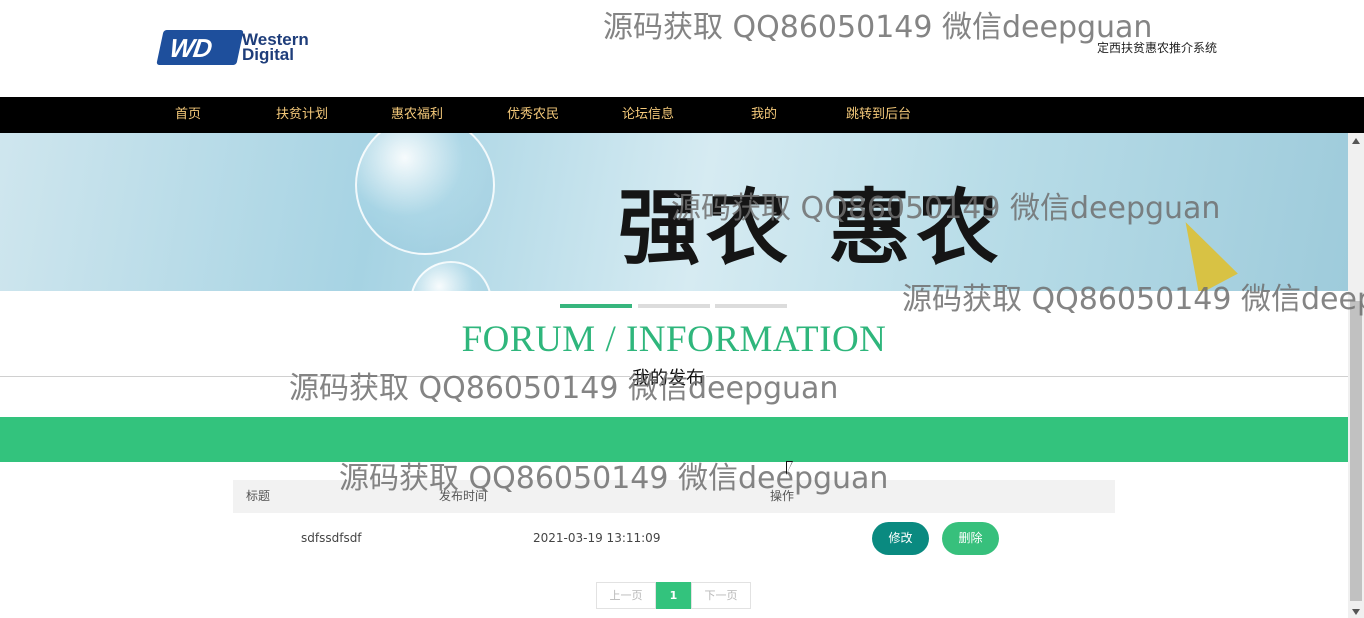 The width and height of the screenshot is (1364, 618). I want to click on table-row: sdfssdfsdf 2021-03-19 13:11:09 修改 删除, so click(674, 539).